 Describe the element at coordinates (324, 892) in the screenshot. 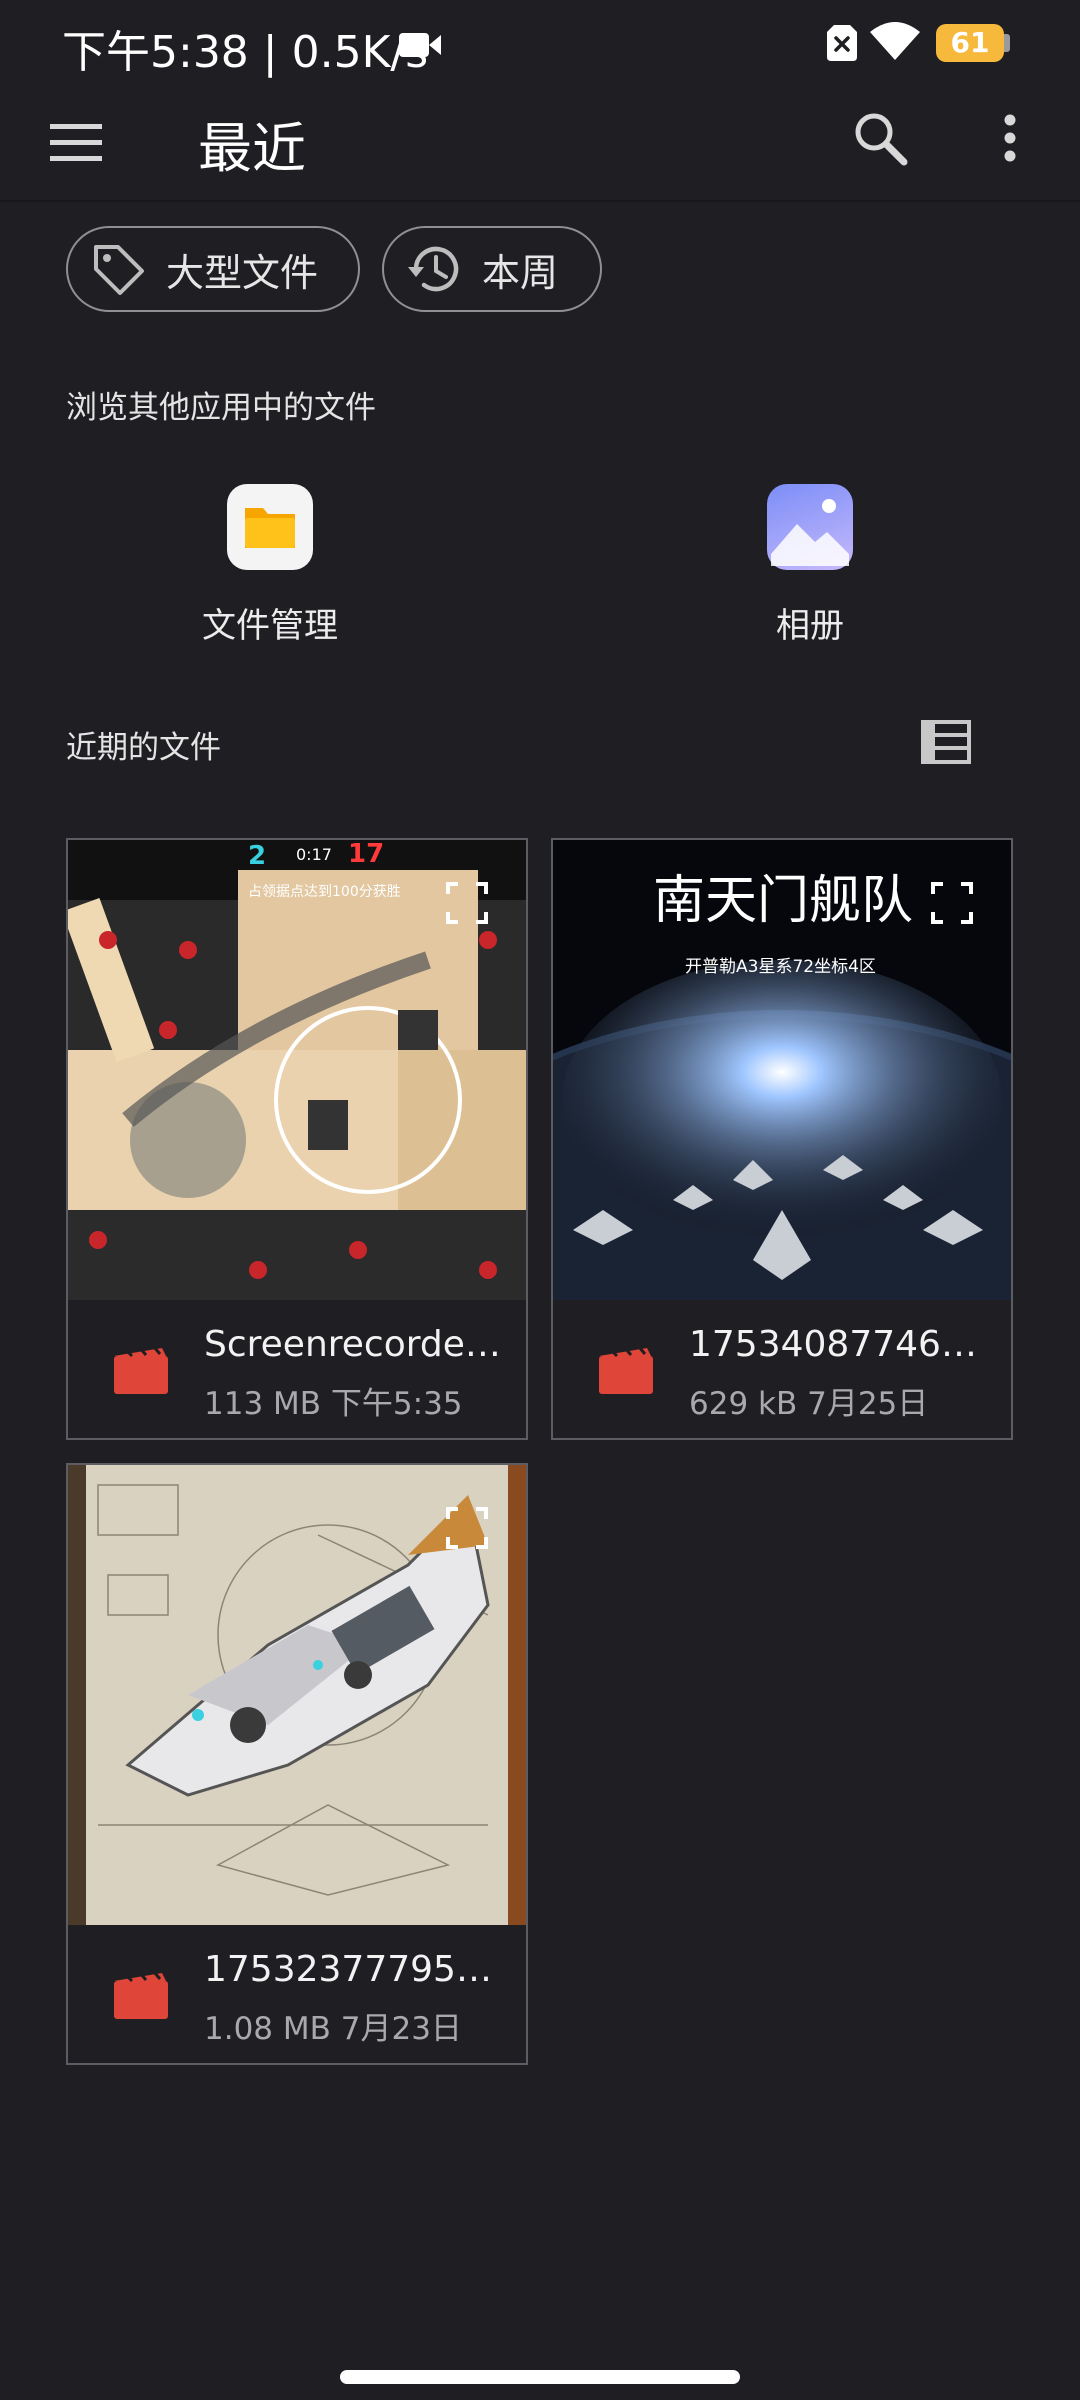

I see `thumb-caption: 占领据点达到100分获胜` at that location.